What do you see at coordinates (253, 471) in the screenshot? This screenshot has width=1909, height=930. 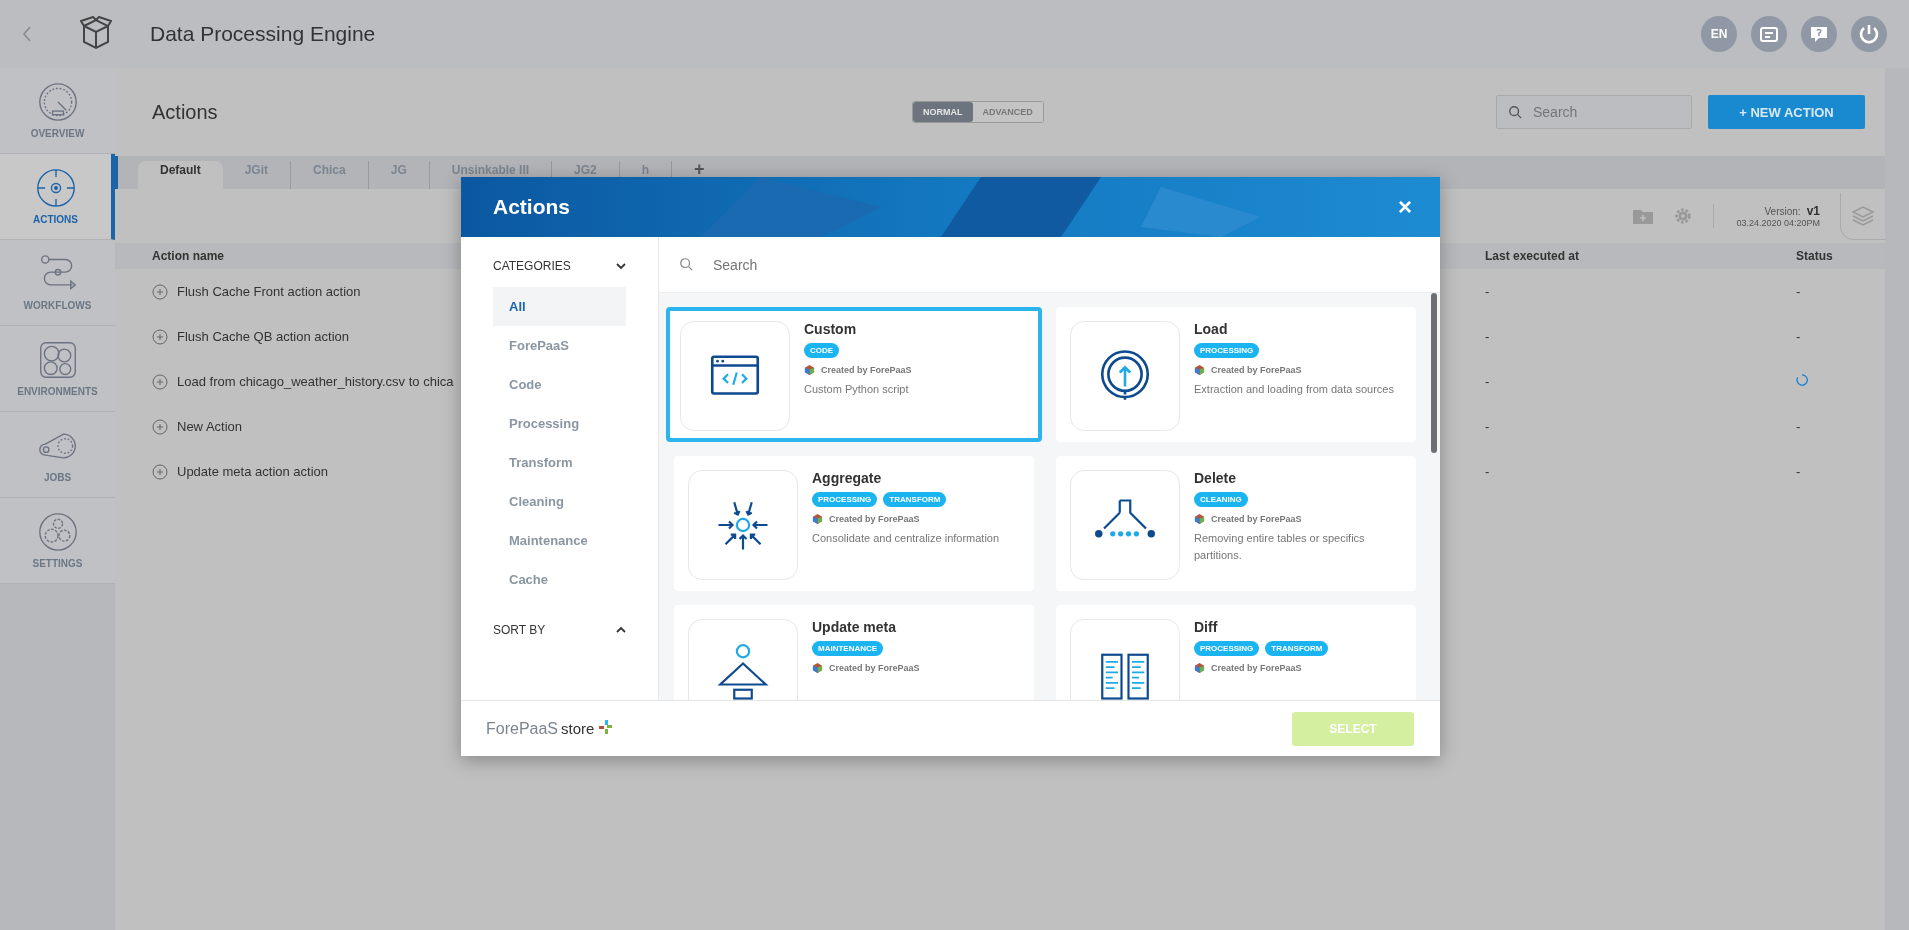 I see `table-cell: Update meta action action` at bounding box center [253, 471].